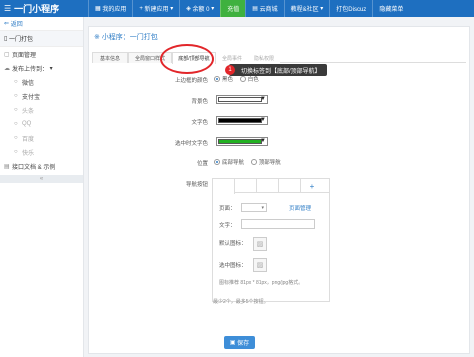 This screenshot has width=474, height=357. What do you see at coordinates (7, 54) in the screenshot?
I see `page-icon: ▢` at bounding box center [7, 54].